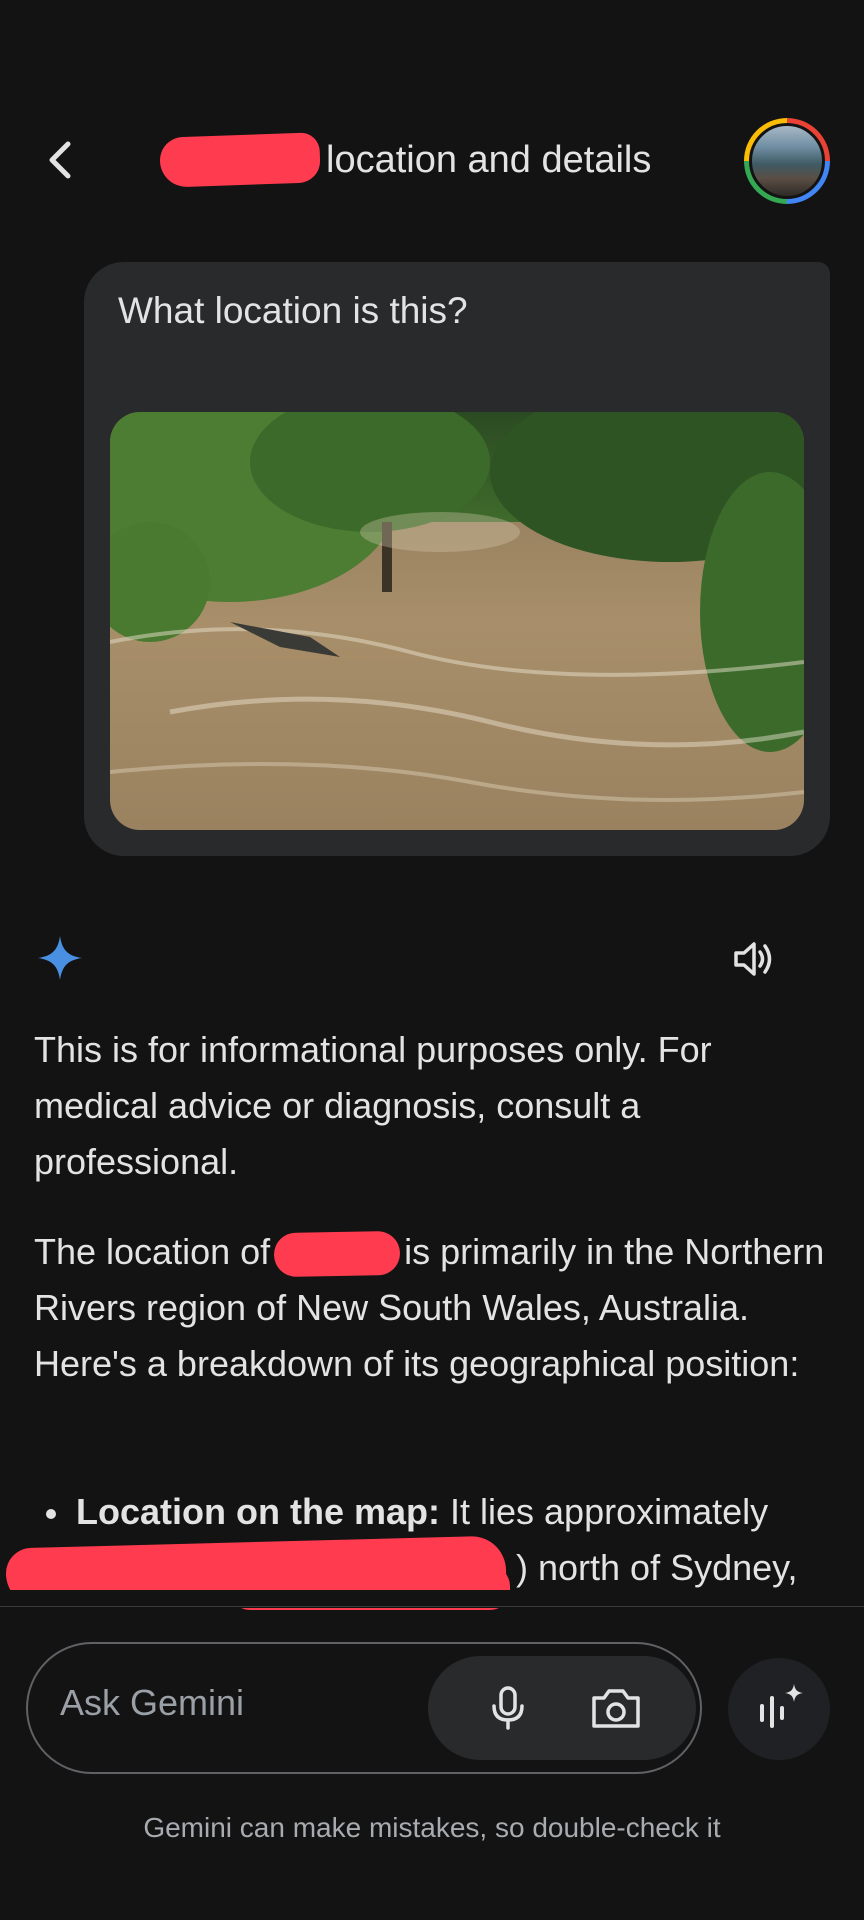 This screenshot has height=1920, width=864. I want to click on chevron-left-icon, so click(60, 160).